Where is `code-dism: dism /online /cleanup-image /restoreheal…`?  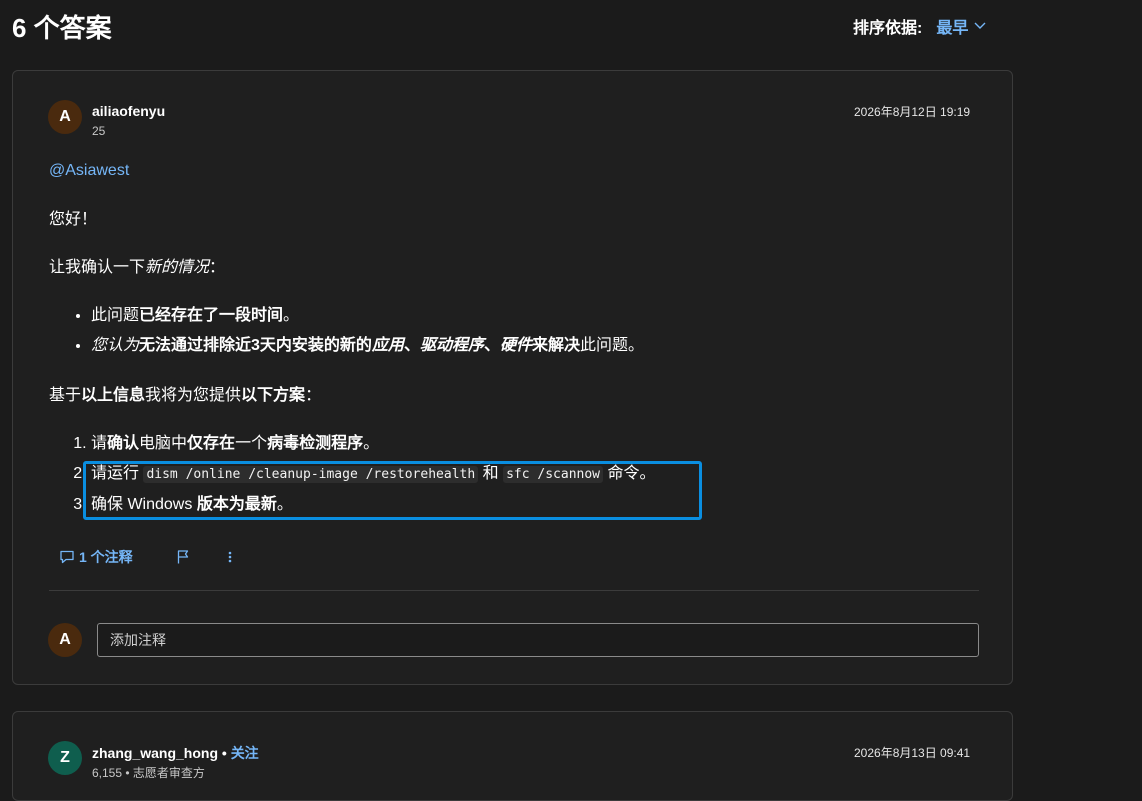
code-dism: dism /online /cleanup-image /restoreheal… is located at coordinates (311, 474).